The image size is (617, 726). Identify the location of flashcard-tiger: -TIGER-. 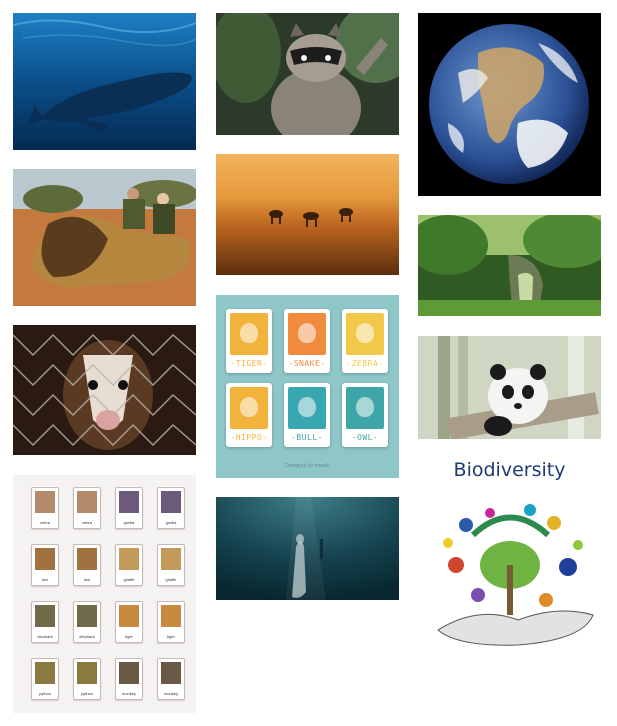
(249, 341).